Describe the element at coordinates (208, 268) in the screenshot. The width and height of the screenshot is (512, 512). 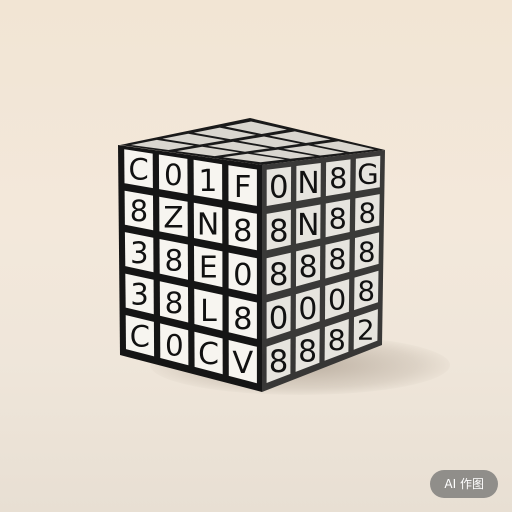
I see `front-glyph: E` at that location.